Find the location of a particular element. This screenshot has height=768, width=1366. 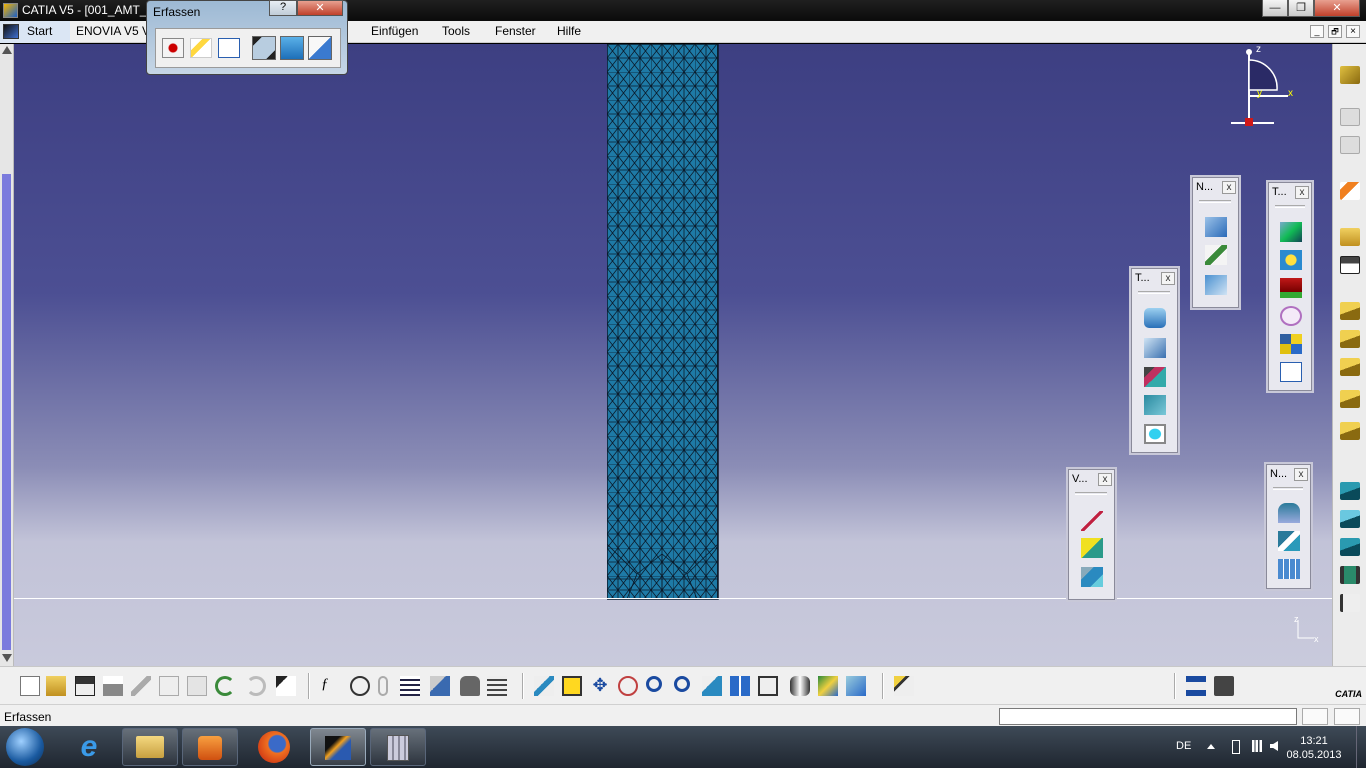

volume-icon is located at coordinates (1274, 746).